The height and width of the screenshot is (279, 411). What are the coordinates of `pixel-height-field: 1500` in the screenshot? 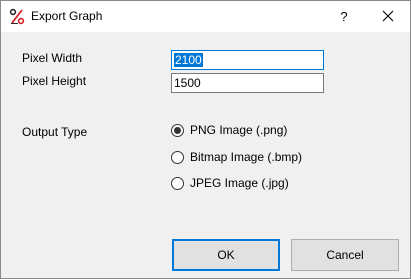 It's located at (247, 83).